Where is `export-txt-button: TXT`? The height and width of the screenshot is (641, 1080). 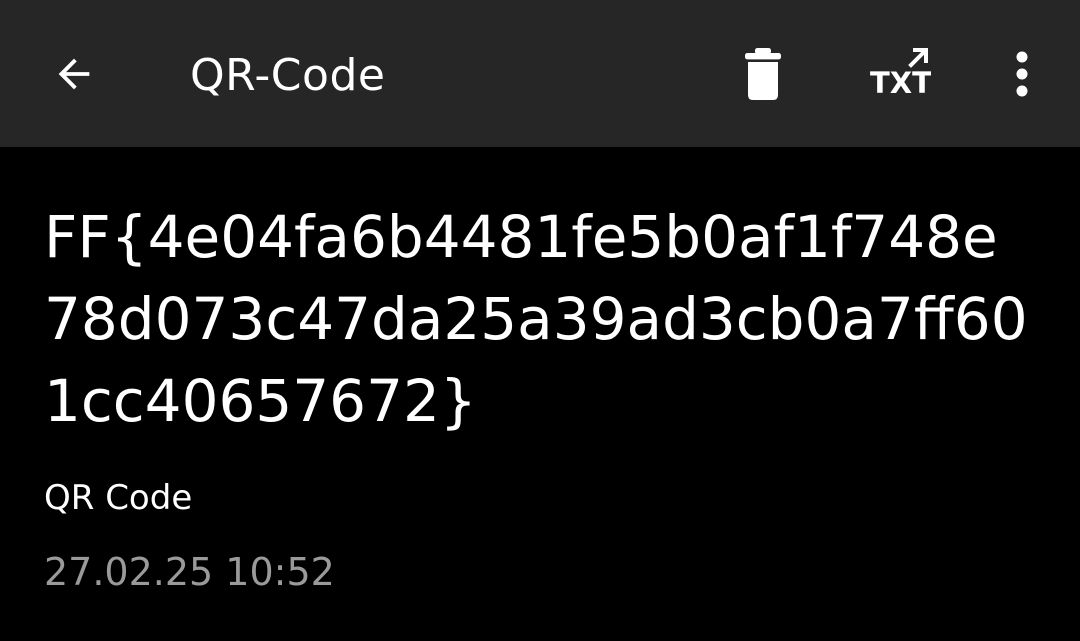
export-txt-button: TXT is located at coordinates (900, 73).